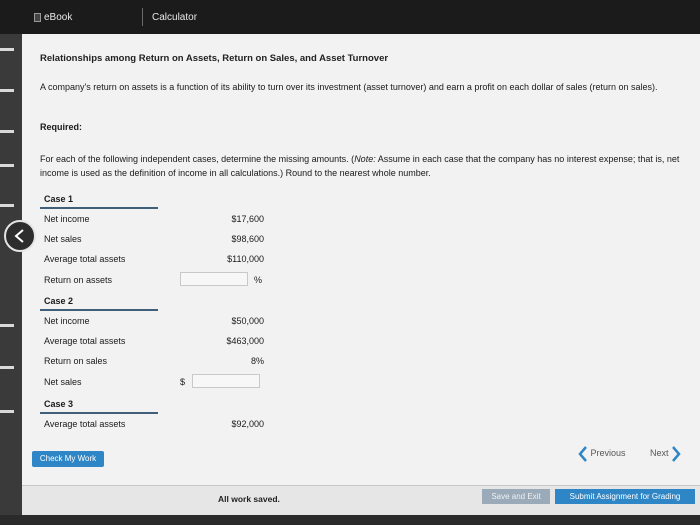 The image size is (700, 525). Describe the element at coordinates (258, 280) in the screenshot. I see `percent-unit: %` at that location.